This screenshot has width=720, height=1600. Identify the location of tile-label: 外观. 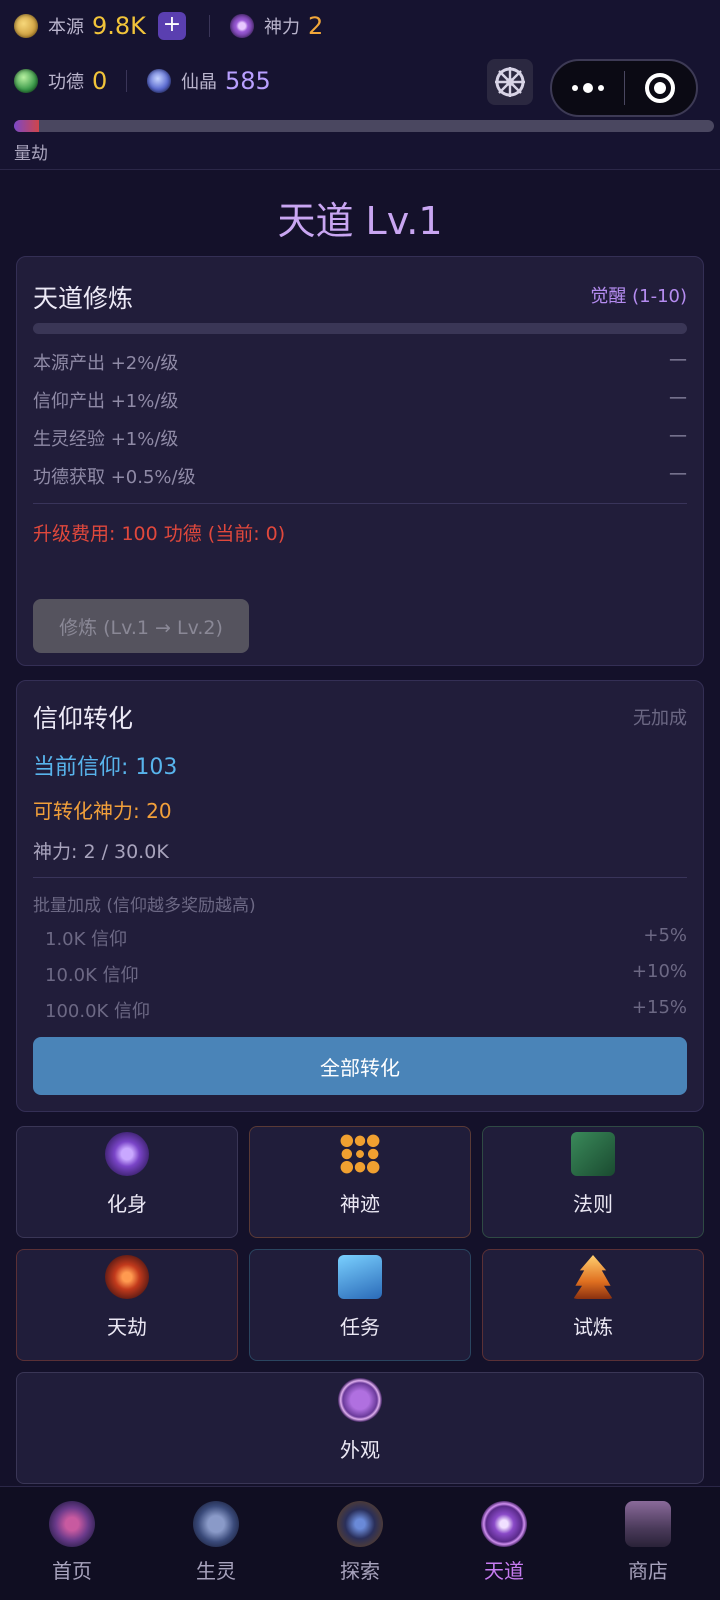
(360, 1450).